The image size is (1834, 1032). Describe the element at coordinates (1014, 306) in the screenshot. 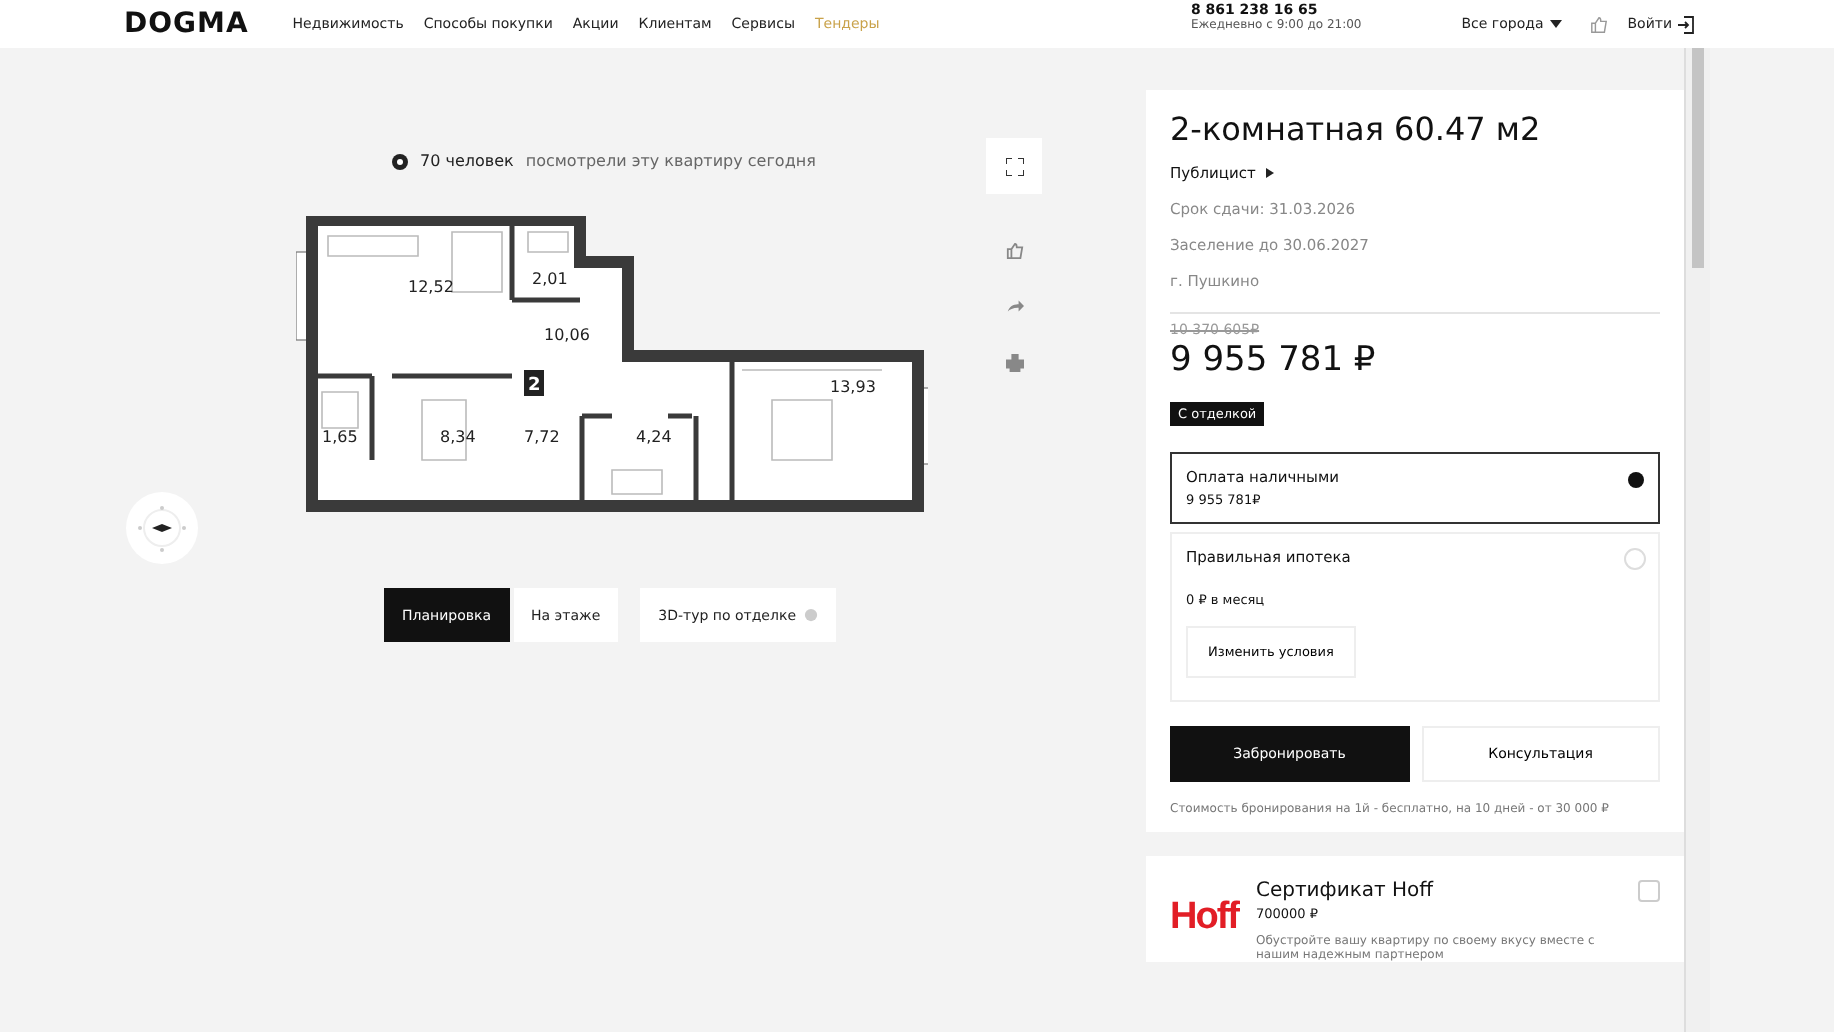

I see `share-icon` at that location.